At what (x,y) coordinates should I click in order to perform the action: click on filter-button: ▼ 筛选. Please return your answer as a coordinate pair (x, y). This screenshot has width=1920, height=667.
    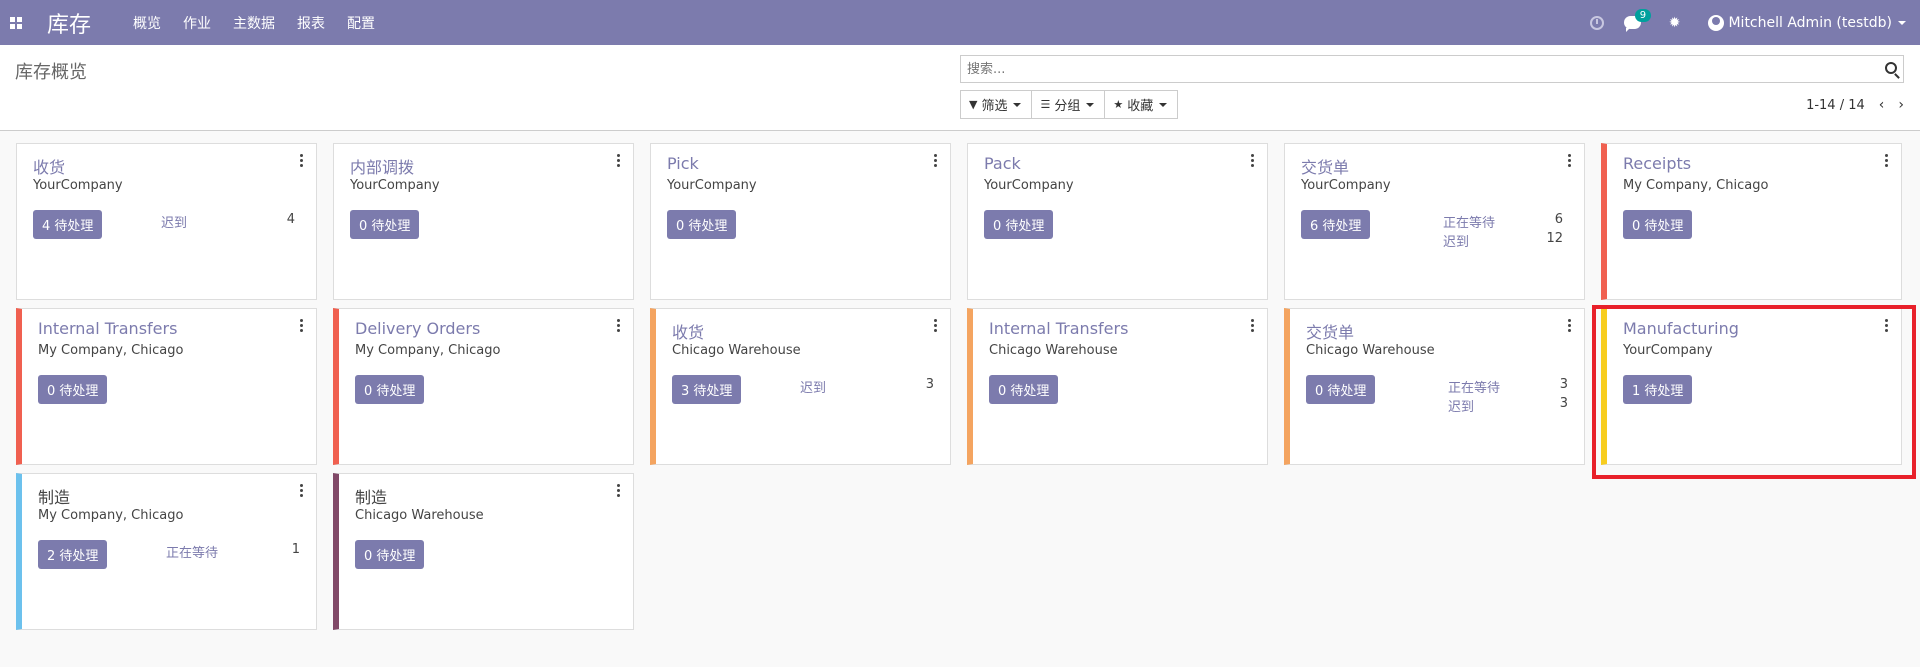
    Looking at the image, I should click on (996, 104).